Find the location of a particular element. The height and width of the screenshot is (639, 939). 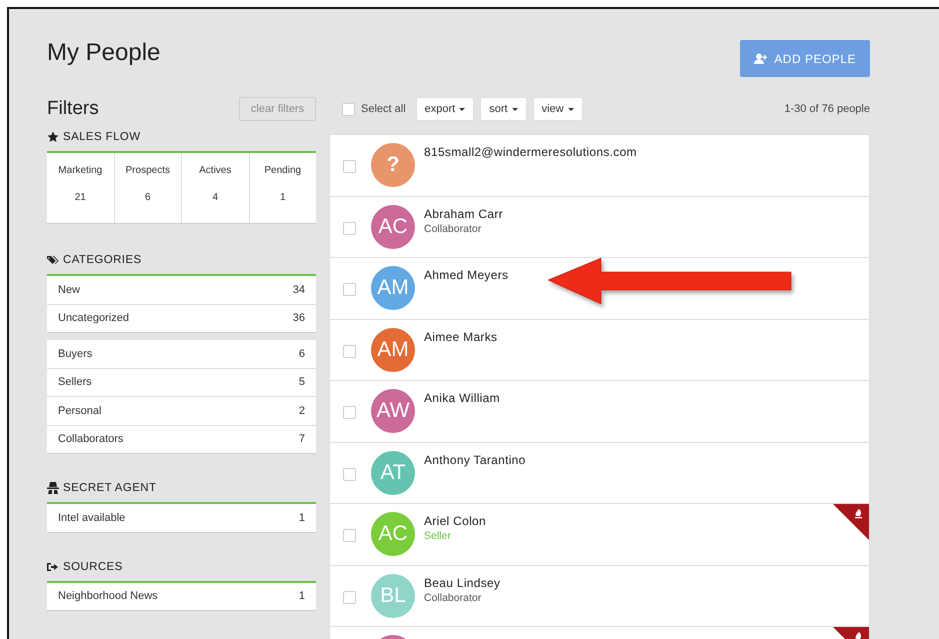

person-name: Ahmed Meyers is located at coordinates (466, 275).